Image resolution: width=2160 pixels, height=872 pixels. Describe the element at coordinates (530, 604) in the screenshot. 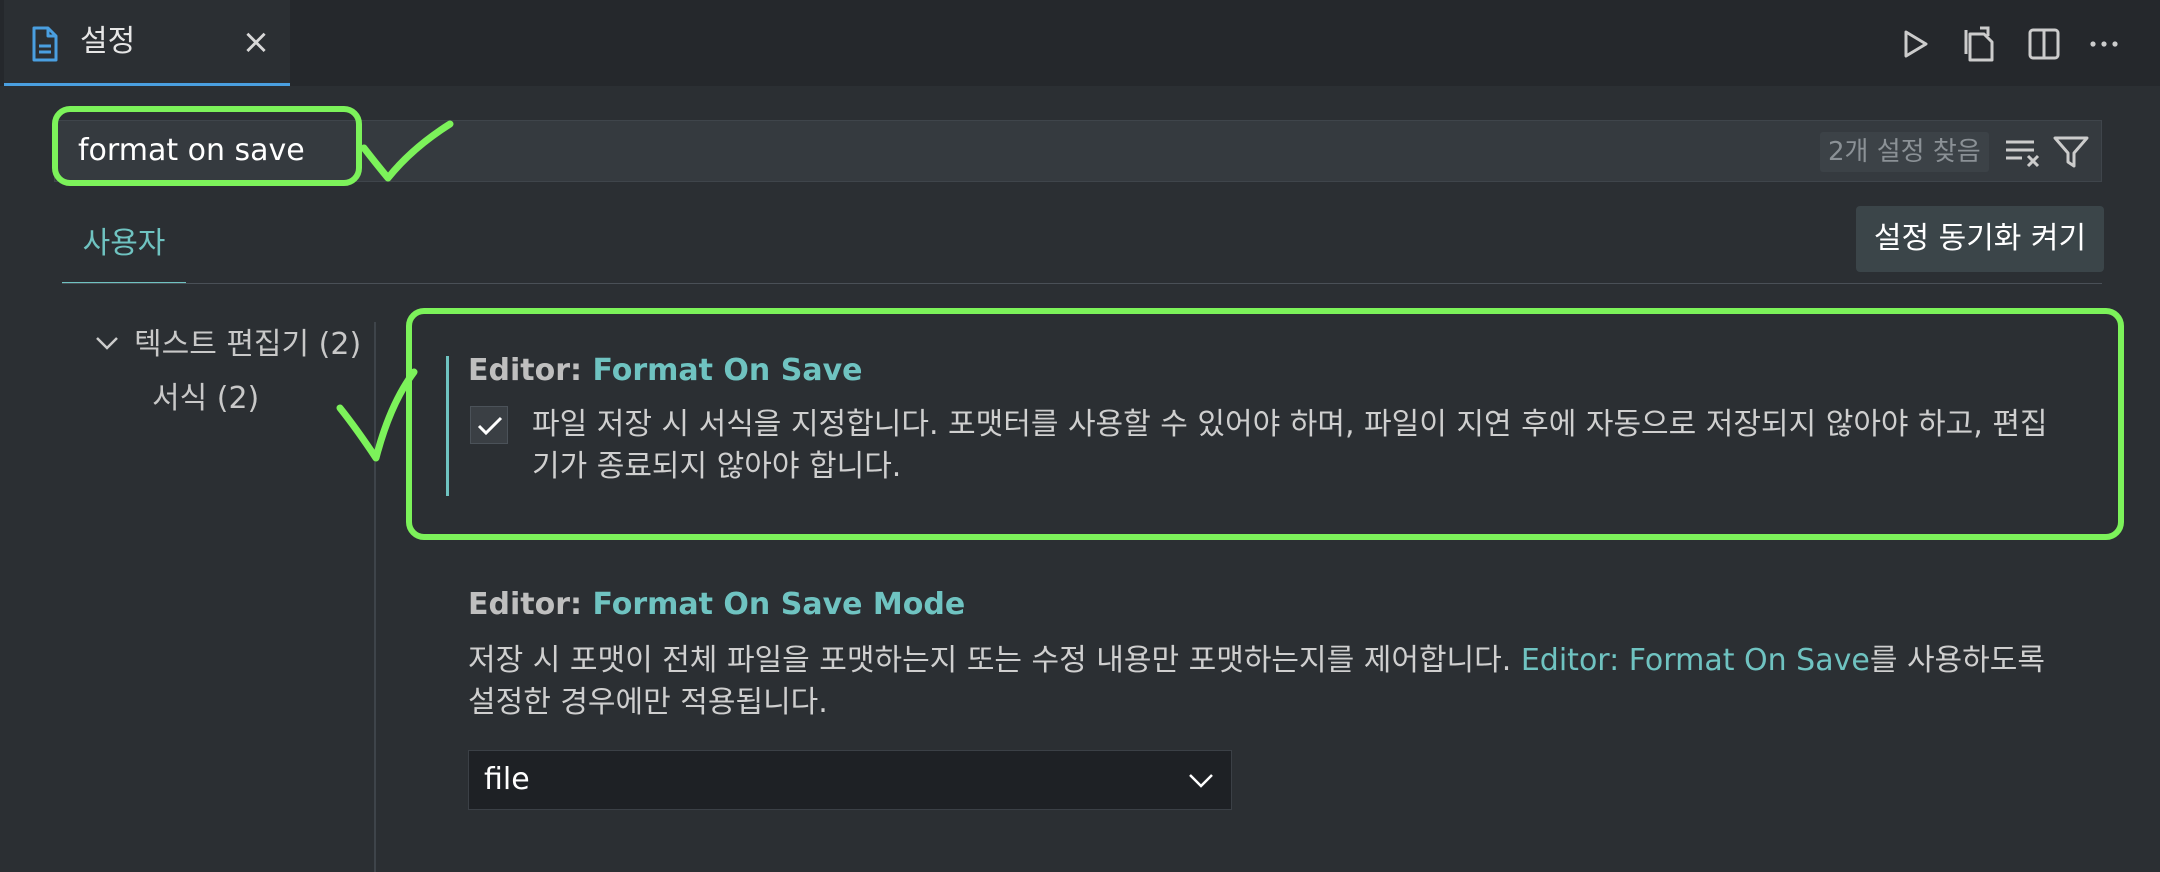

I see `setting-category: Editor:` at that location.